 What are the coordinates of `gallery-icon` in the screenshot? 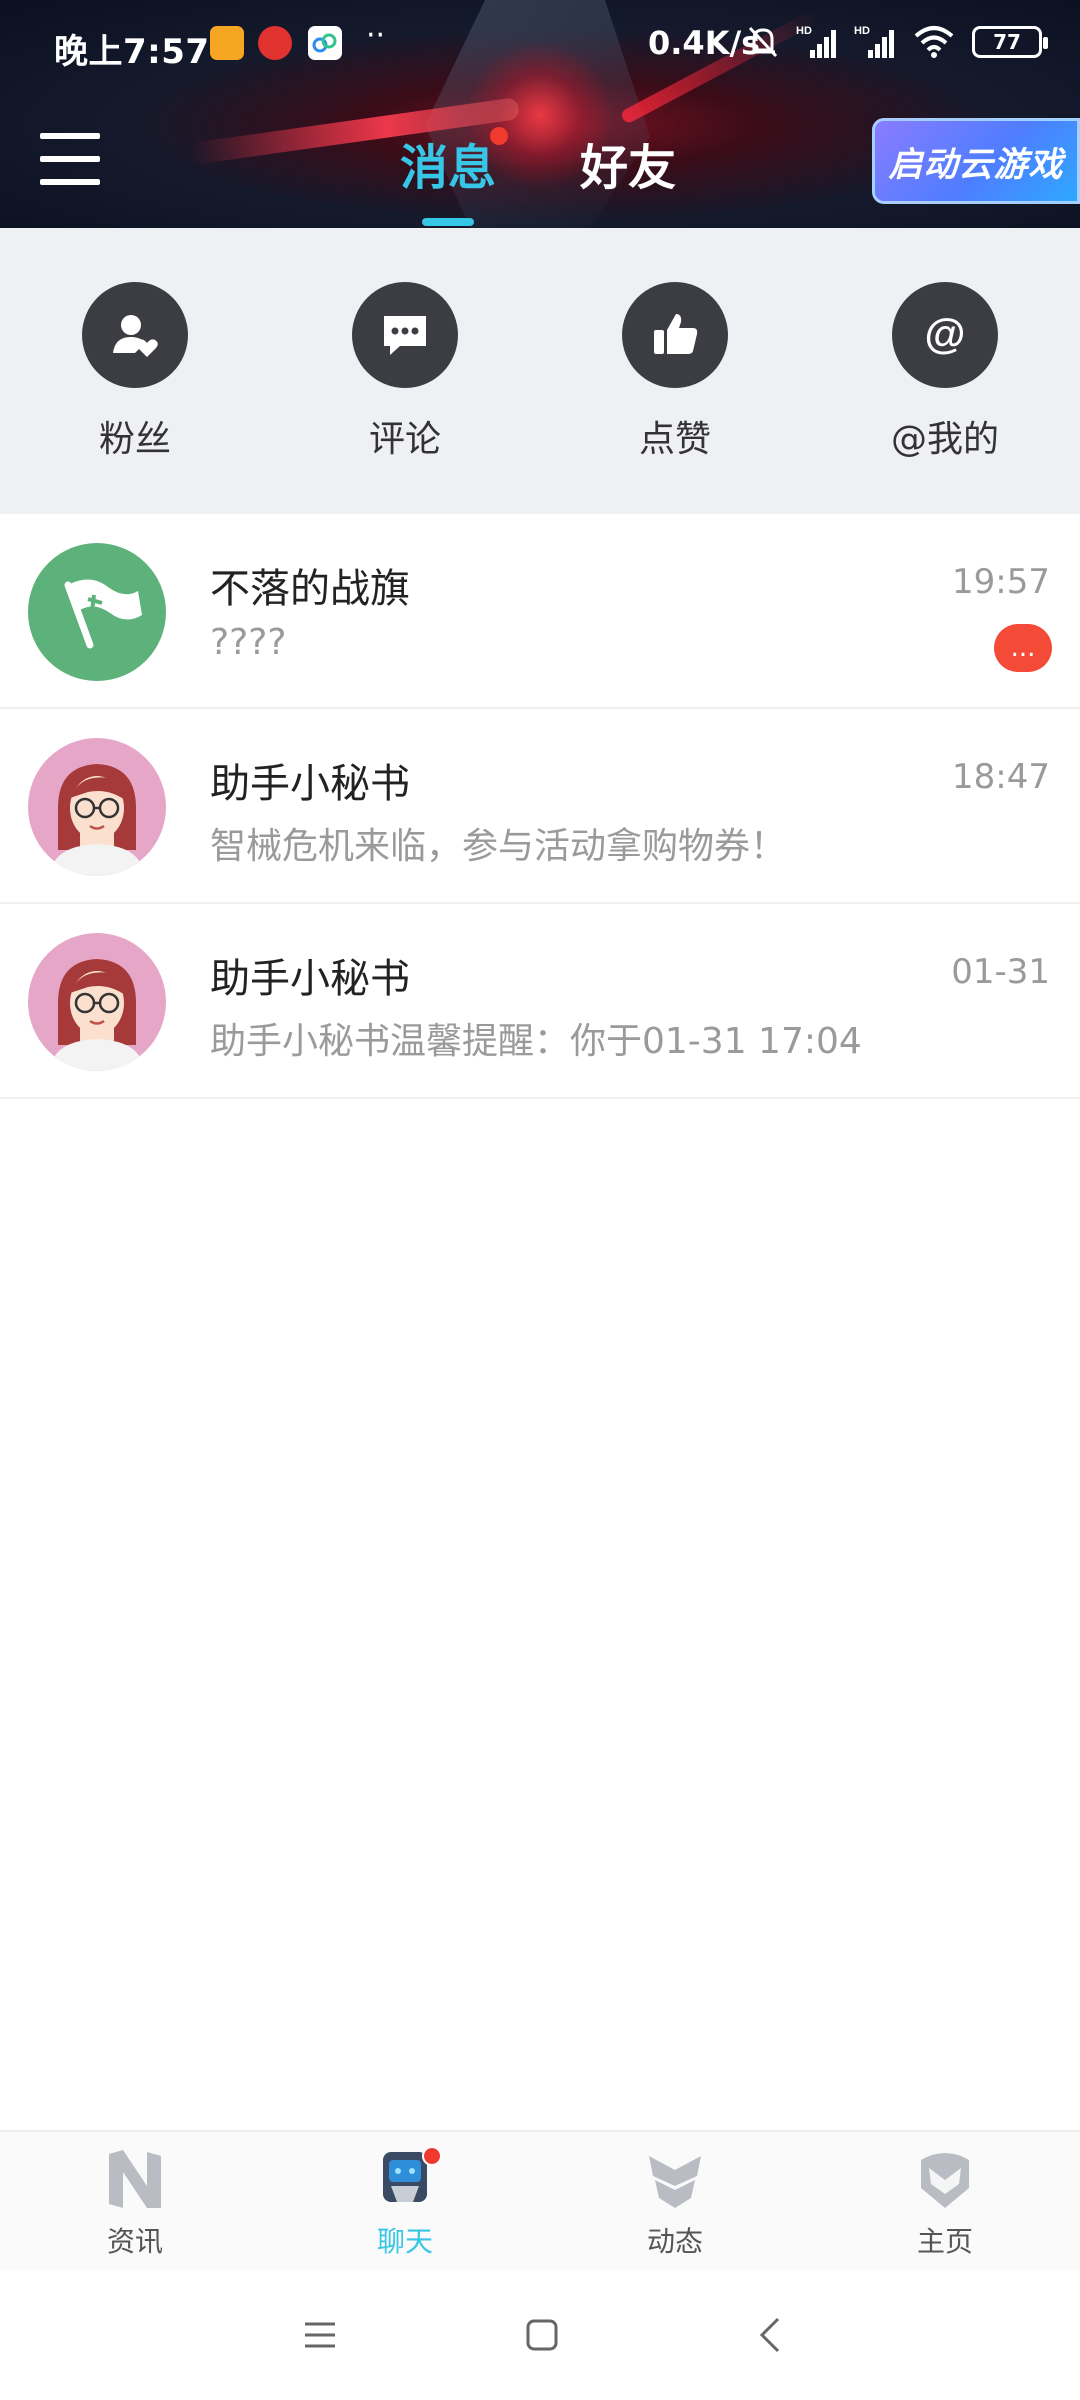 It's located at (227, 43).